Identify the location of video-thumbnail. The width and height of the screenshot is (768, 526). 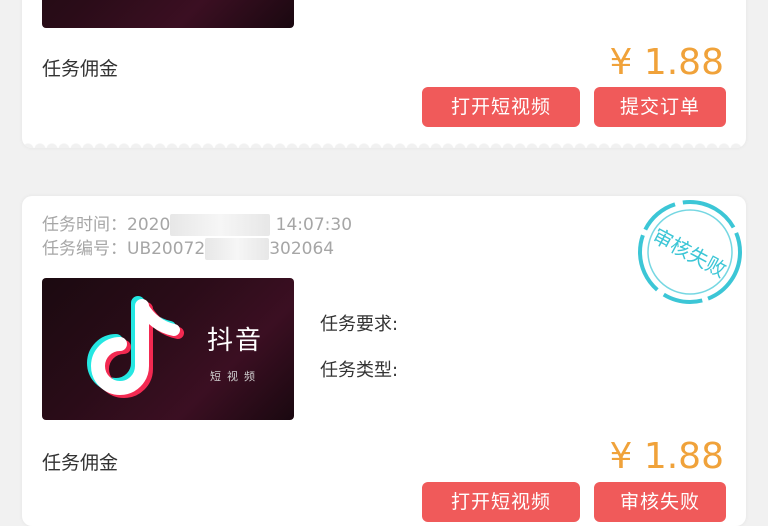
(168, 14).